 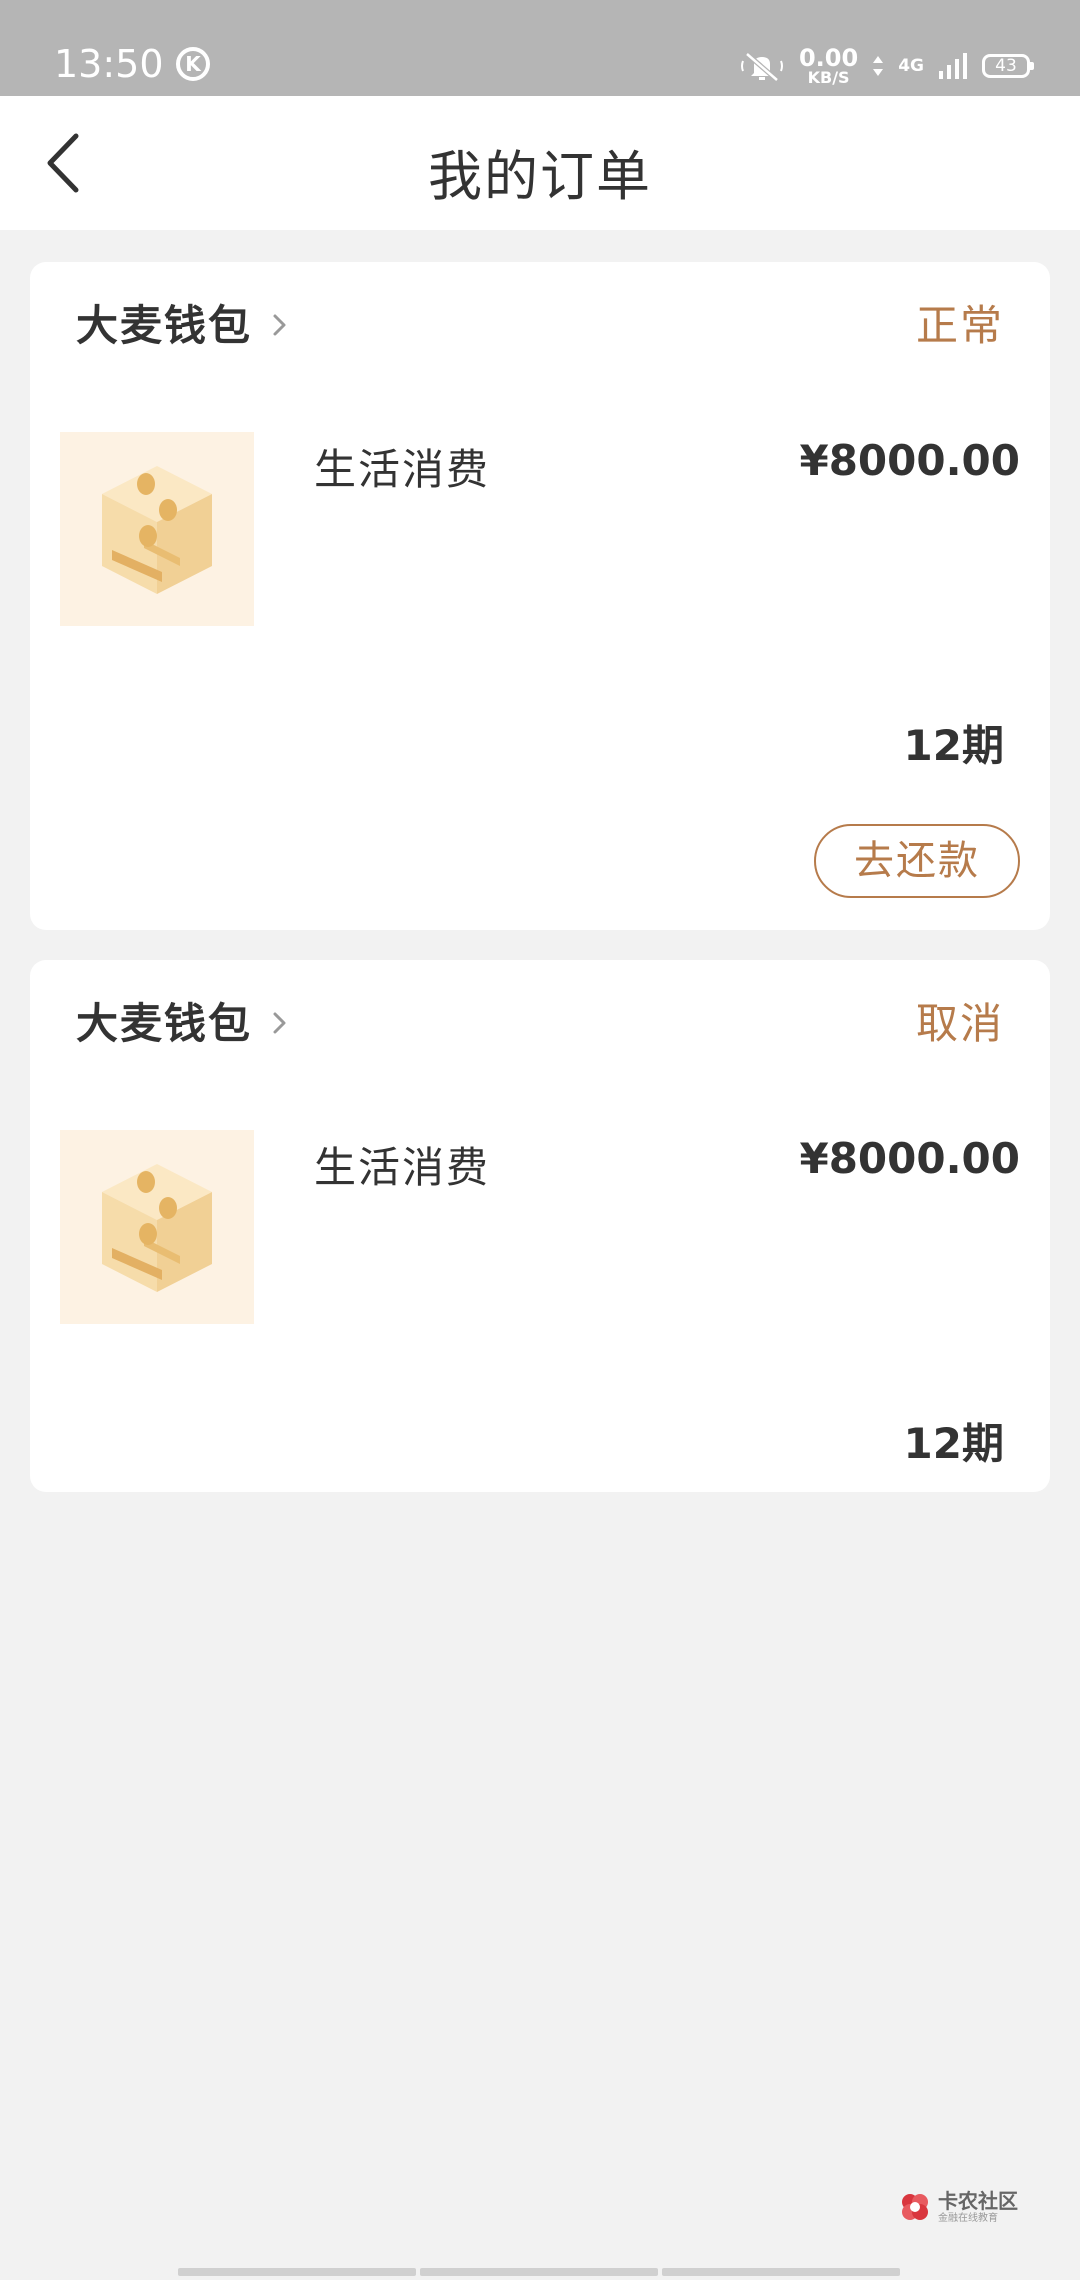 What do you see at coordinates (978, 2200) in the screenshot?
I see `watermark-title: 卡农社区` at bounding box center [978, 2200].